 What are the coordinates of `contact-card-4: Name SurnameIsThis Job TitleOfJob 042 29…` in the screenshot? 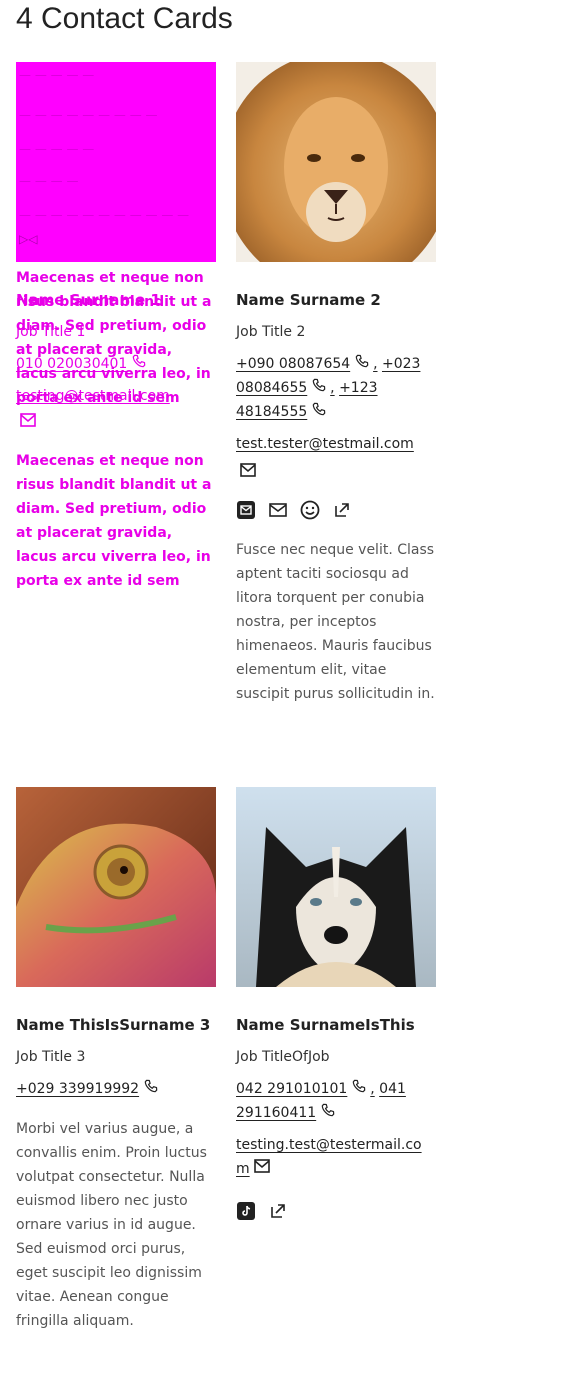 It's located at (336, 1017).